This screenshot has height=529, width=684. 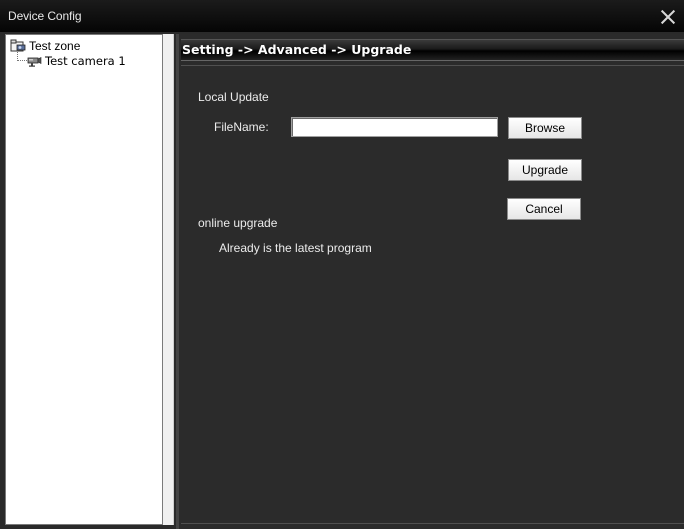 What do you see at coordinates (432, 50) in the screenshot?
I see `breadcrumb-bar: Setting -> Advanced -> Upgrade` at bounding box center [432, 50].